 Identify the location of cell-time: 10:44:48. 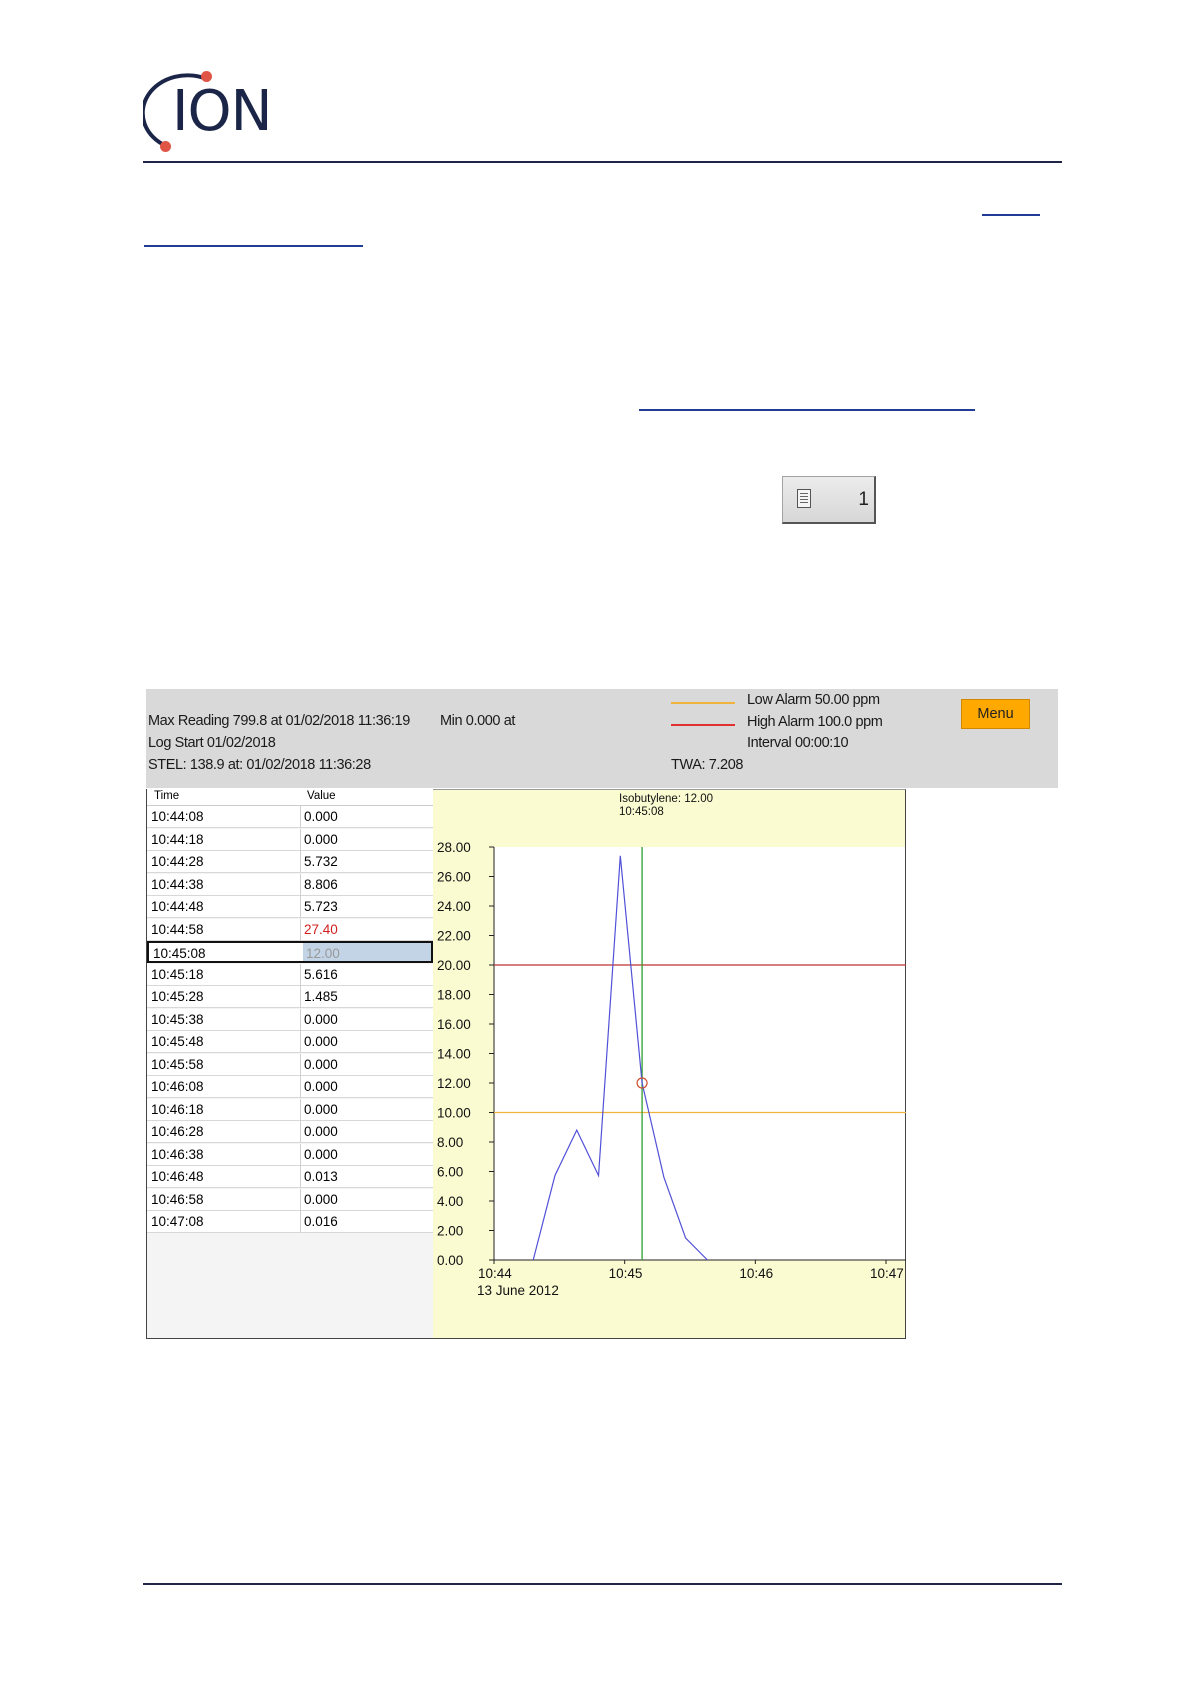
(177, 906).